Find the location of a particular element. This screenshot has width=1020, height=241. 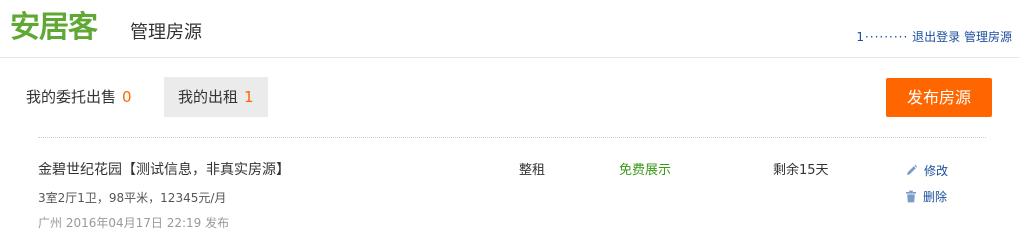

tab-label: 我的出租 is located at coordinates (208, 97).